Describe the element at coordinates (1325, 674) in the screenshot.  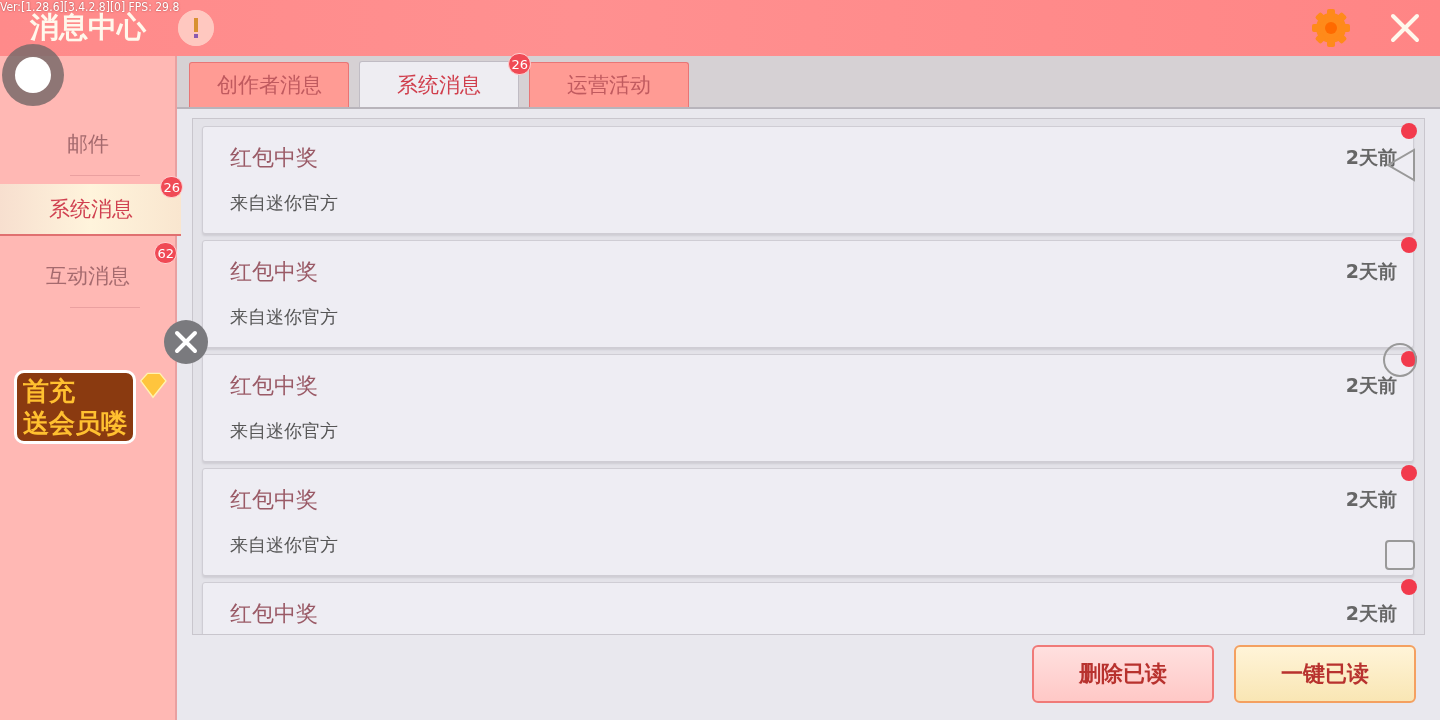
I see `mark-all-read-button: 一键已读` at that location.